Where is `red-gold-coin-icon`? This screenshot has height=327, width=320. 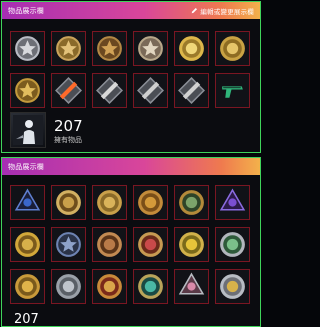 red-gold-coin-icon is located at coordinates (109, 286).